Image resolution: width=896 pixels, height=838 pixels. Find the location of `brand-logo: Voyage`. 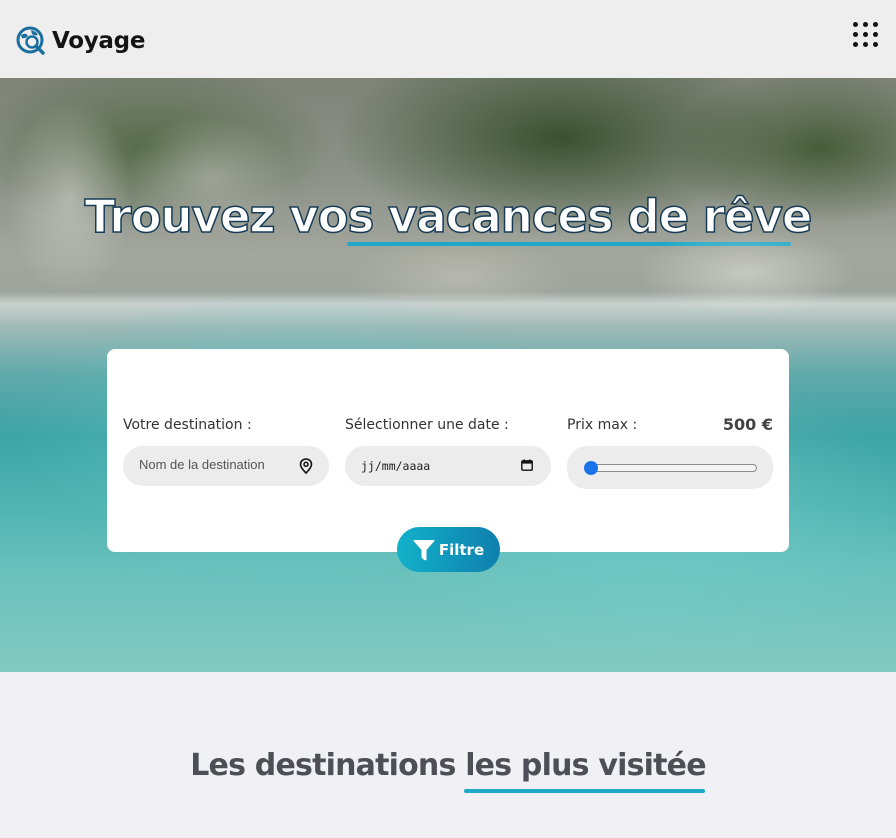

brand-logo: Voyage is located at coordinates (80, 41).